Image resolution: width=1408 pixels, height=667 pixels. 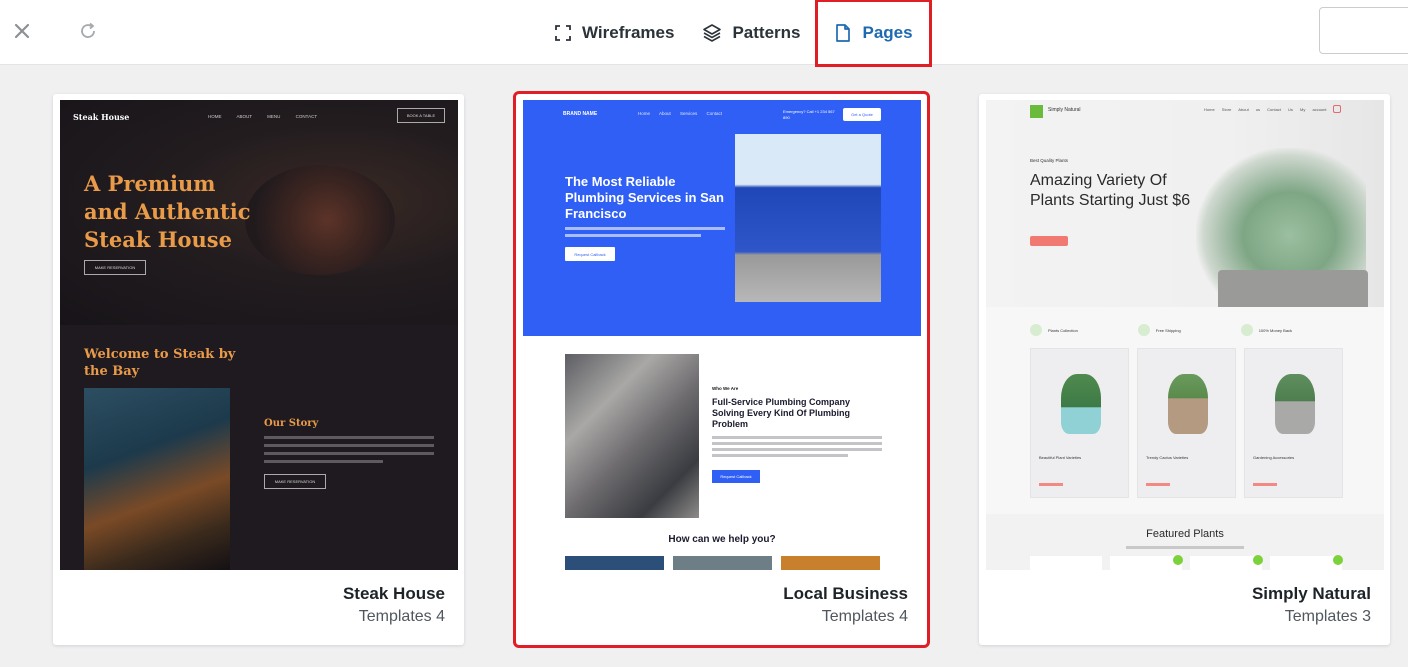 I want to click on preview-featured-title: Featured Plants, so click(x=1185, y=534).